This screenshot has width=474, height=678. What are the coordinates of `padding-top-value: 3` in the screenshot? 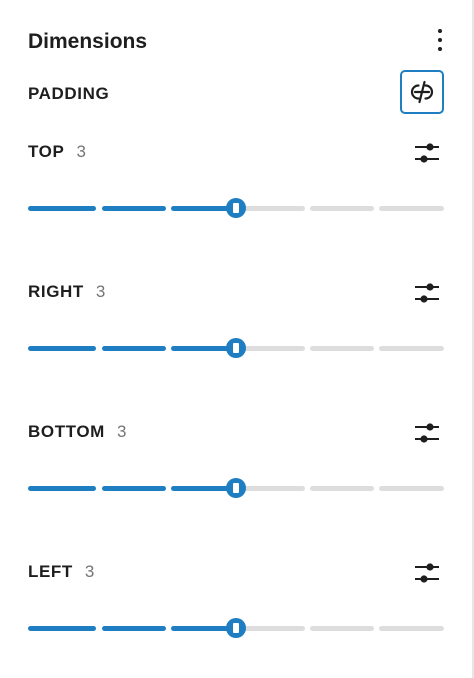 It's located at (81, 151).